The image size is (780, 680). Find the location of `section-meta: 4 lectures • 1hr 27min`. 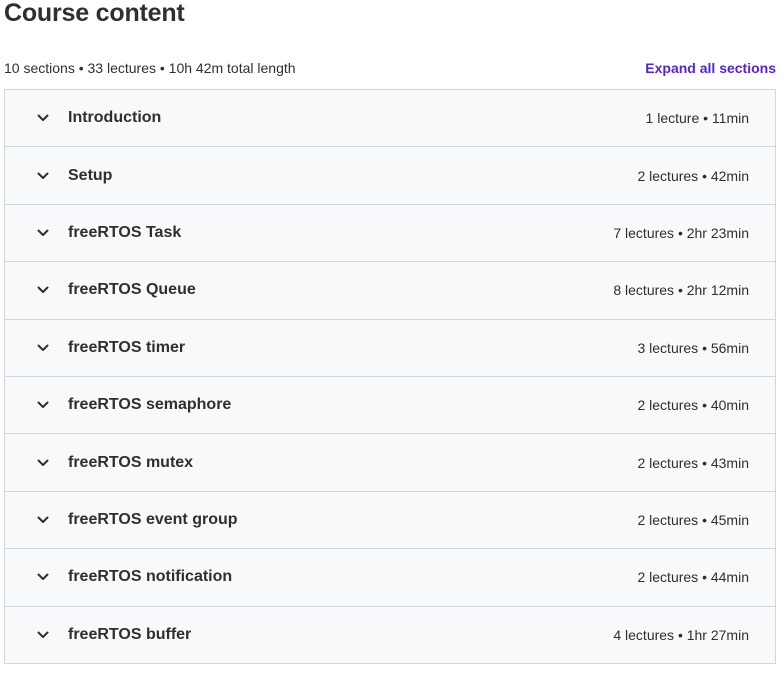

section-meta: 4 lectures • 1hr 27min is located at coordinates (681, 634).